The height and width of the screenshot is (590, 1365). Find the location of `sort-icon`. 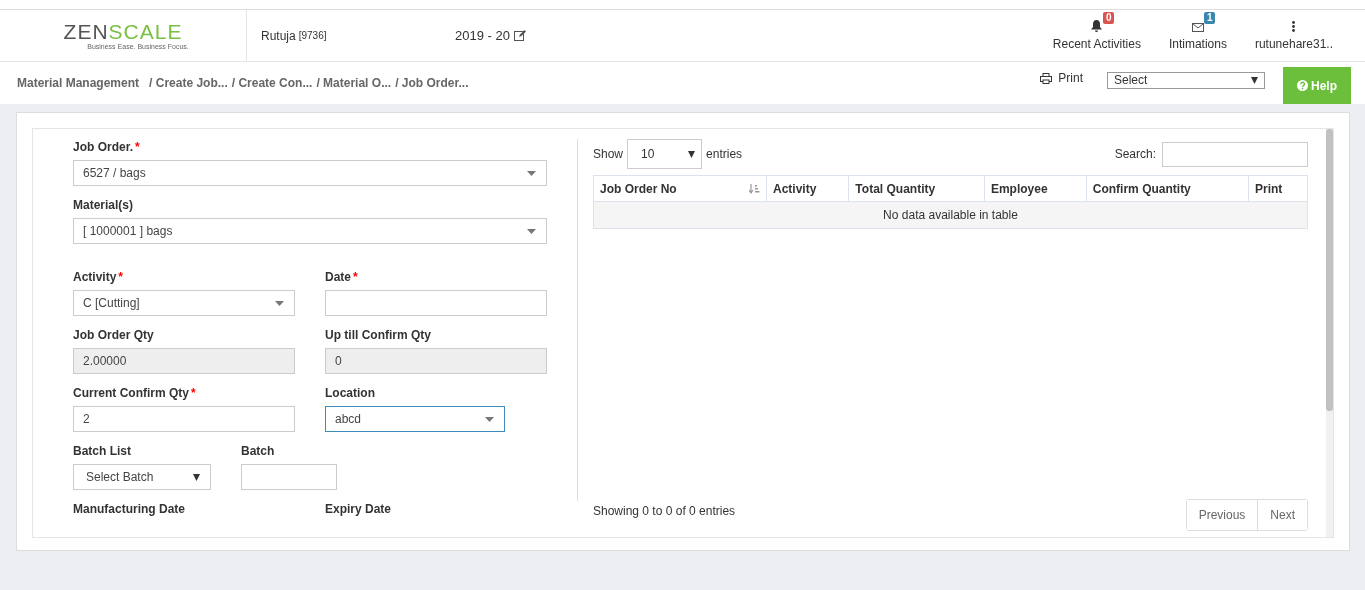

sort-icon is located at coordinates (754, 188).